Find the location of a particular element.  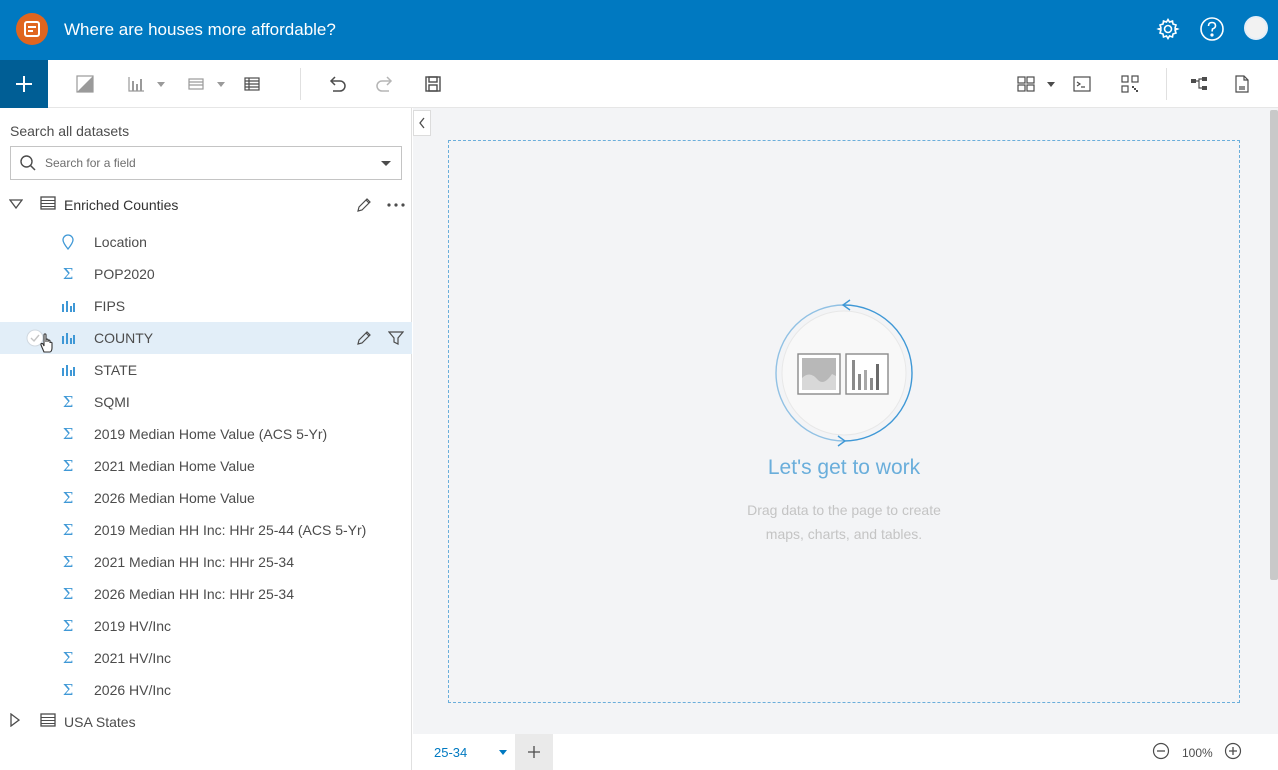

collapse-pane-button is located at coordinates (422, 123).